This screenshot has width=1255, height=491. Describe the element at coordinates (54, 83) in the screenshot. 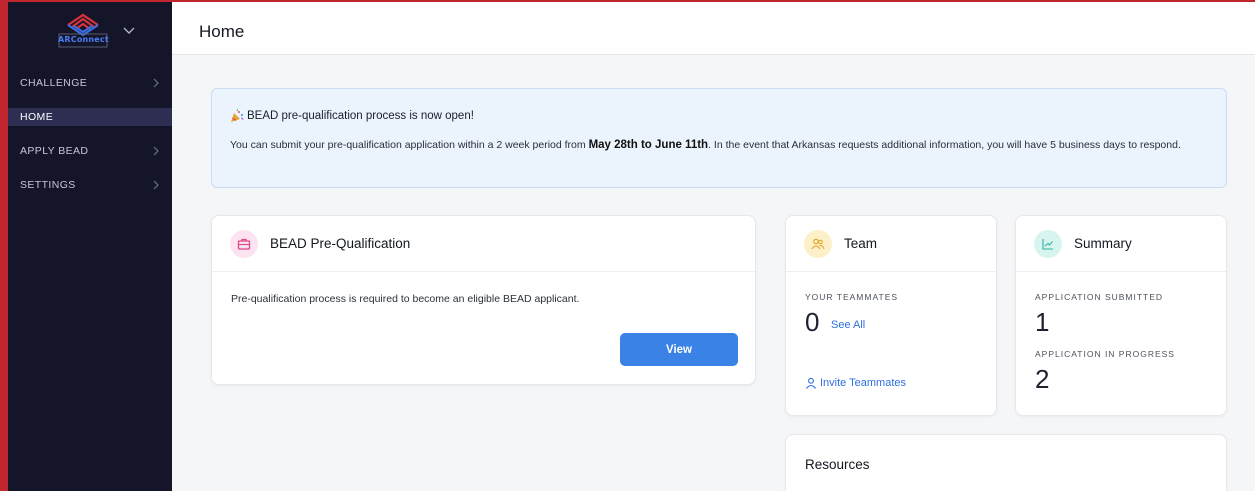

I see `sidebar-item-label: CHALLENGE` at that location.